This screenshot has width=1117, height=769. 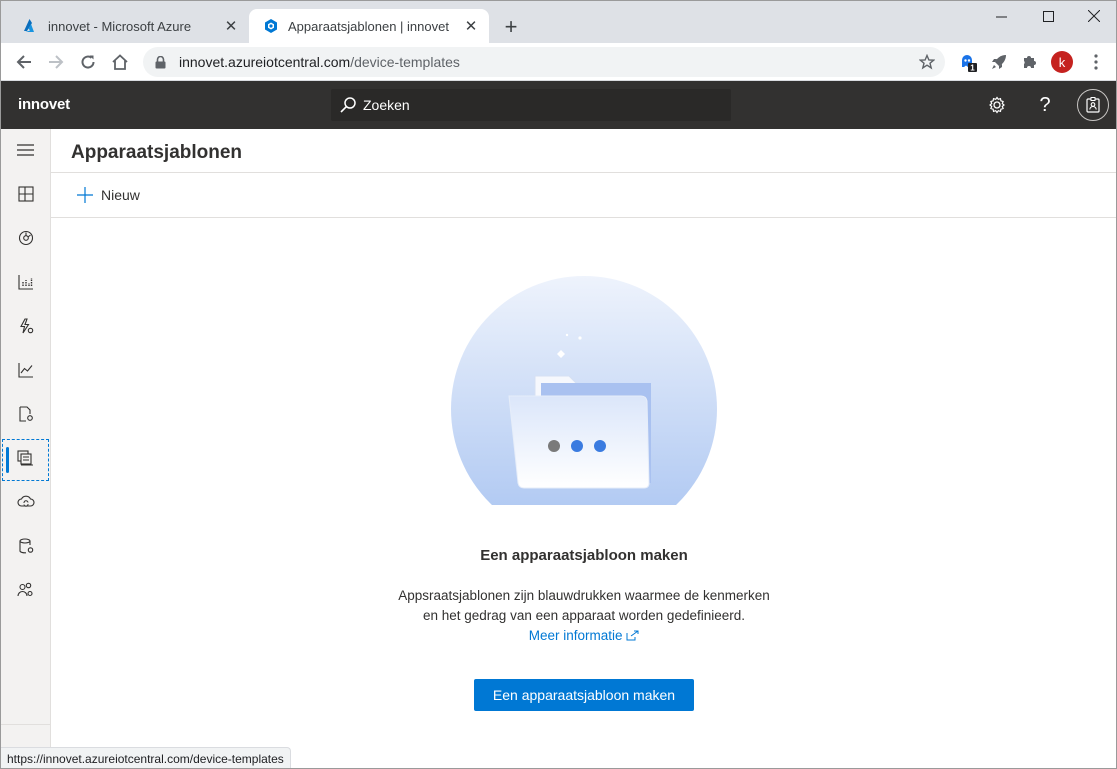 I want to click on nav-analytics, so click(x=25, y=372).